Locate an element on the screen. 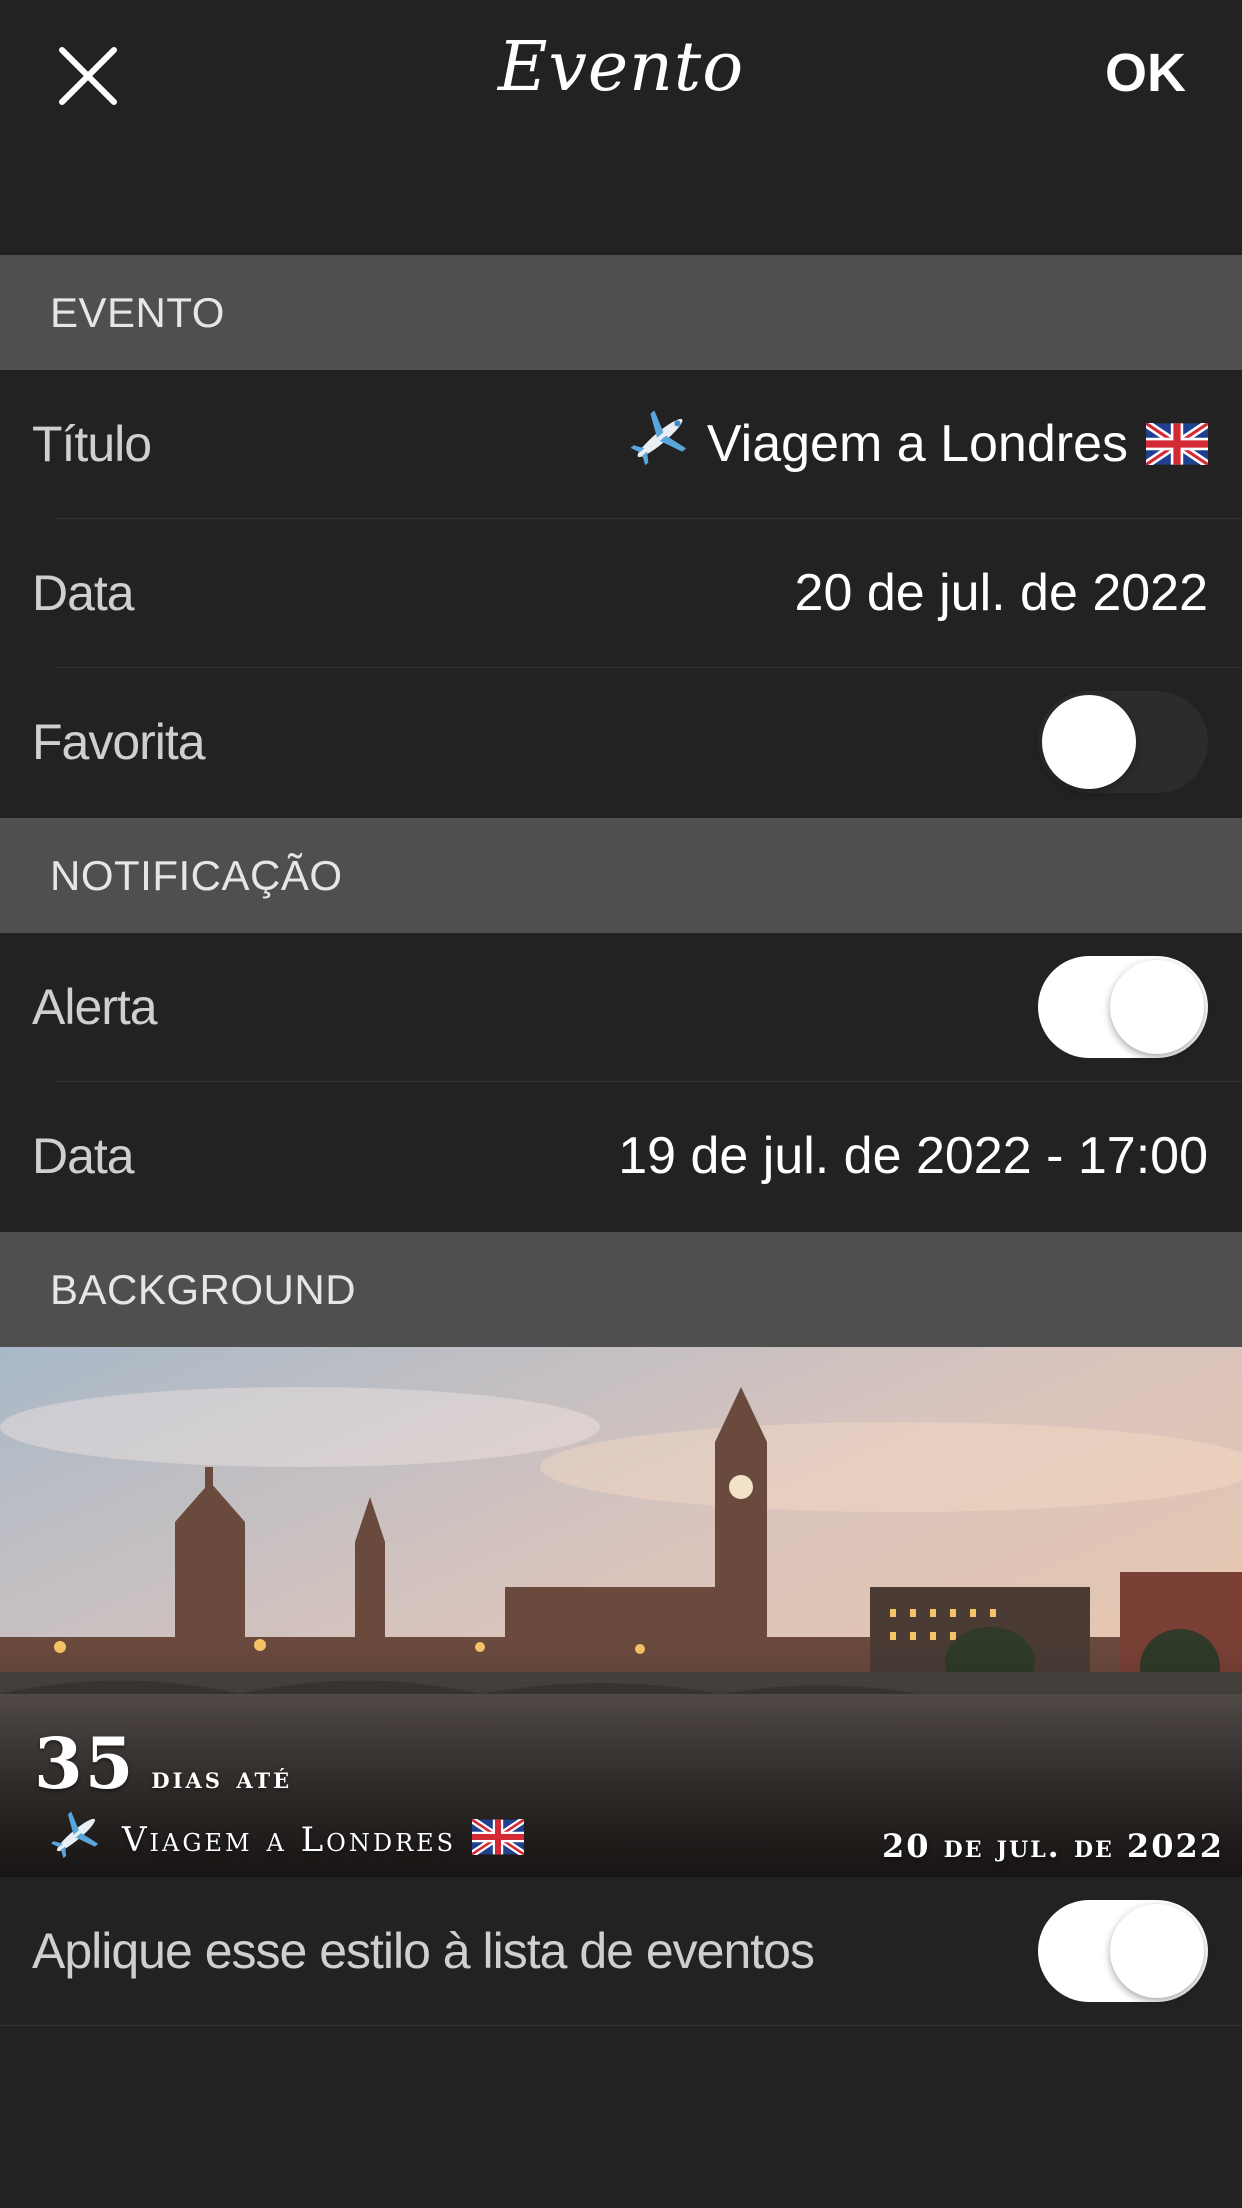  row-apply-style: Aplique esse estilo à lista de eventos is located at coordinates (621, 1951).